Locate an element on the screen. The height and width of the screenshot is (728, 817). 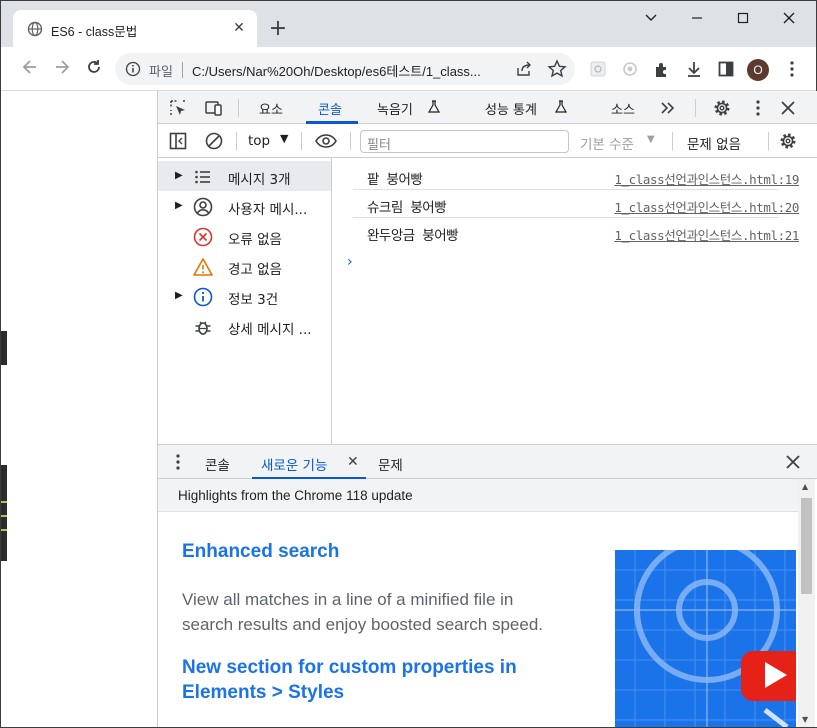
device-toolbar-icon is located at coordinates (214, 108).